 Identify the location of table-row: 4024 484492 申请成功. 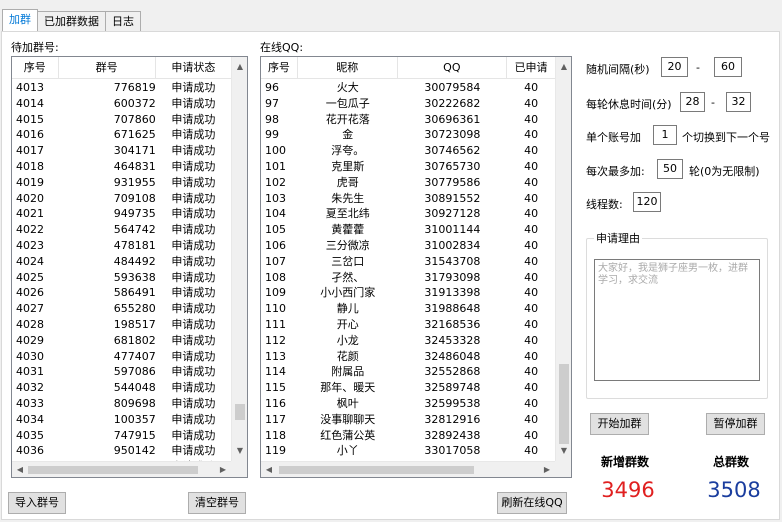
(121, 262).